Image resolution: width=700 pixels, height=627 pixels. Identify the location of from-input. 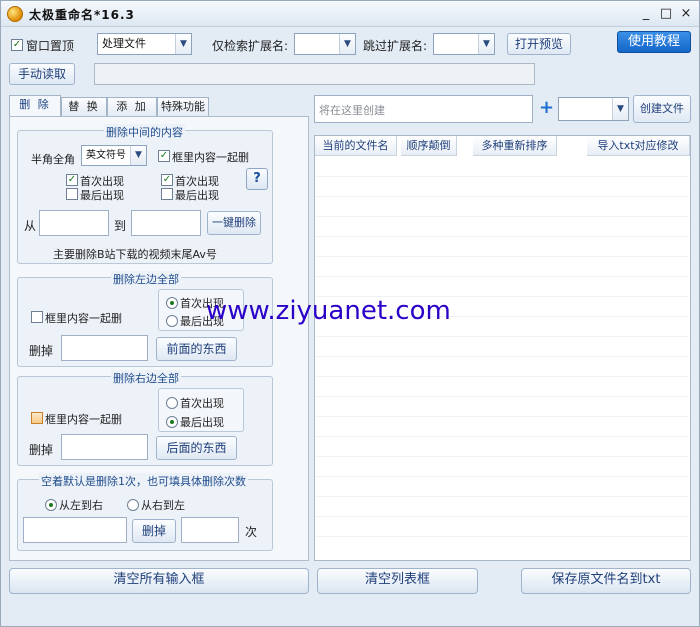
(74, 223).